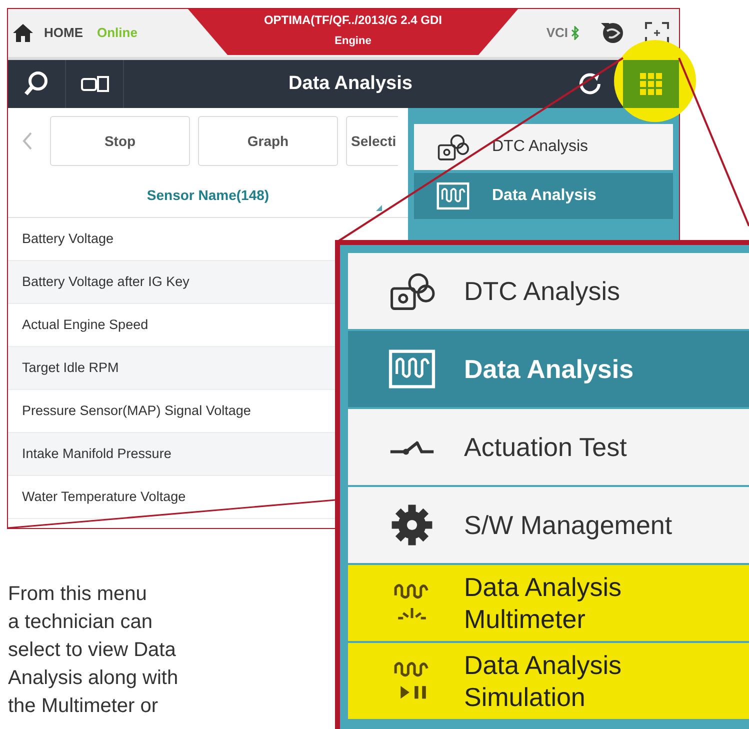 This screenshot has width=749, height=729. What do you see at coordinates (590, 84) in the screenshot?
I see `refresh-icon` at bounding box center [590, 84].